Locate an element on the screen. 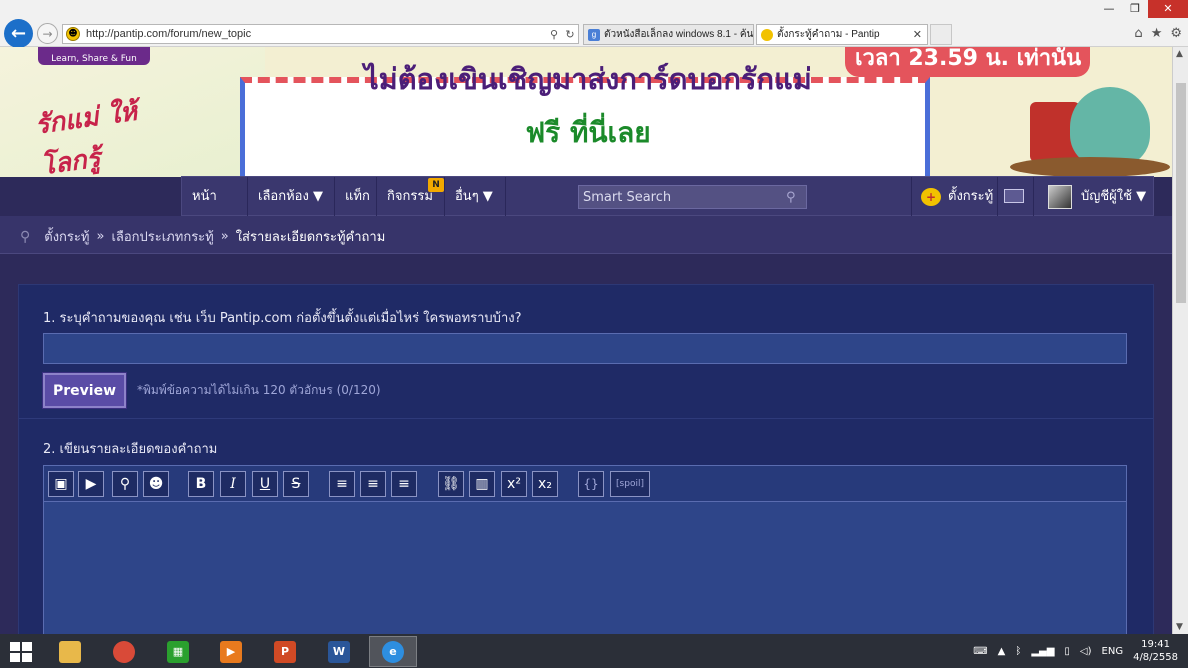 The image size is (1188, 668). browser-toolbar-icons: ⌂ ★ ⚙ is located at coordinates (1158, 33).